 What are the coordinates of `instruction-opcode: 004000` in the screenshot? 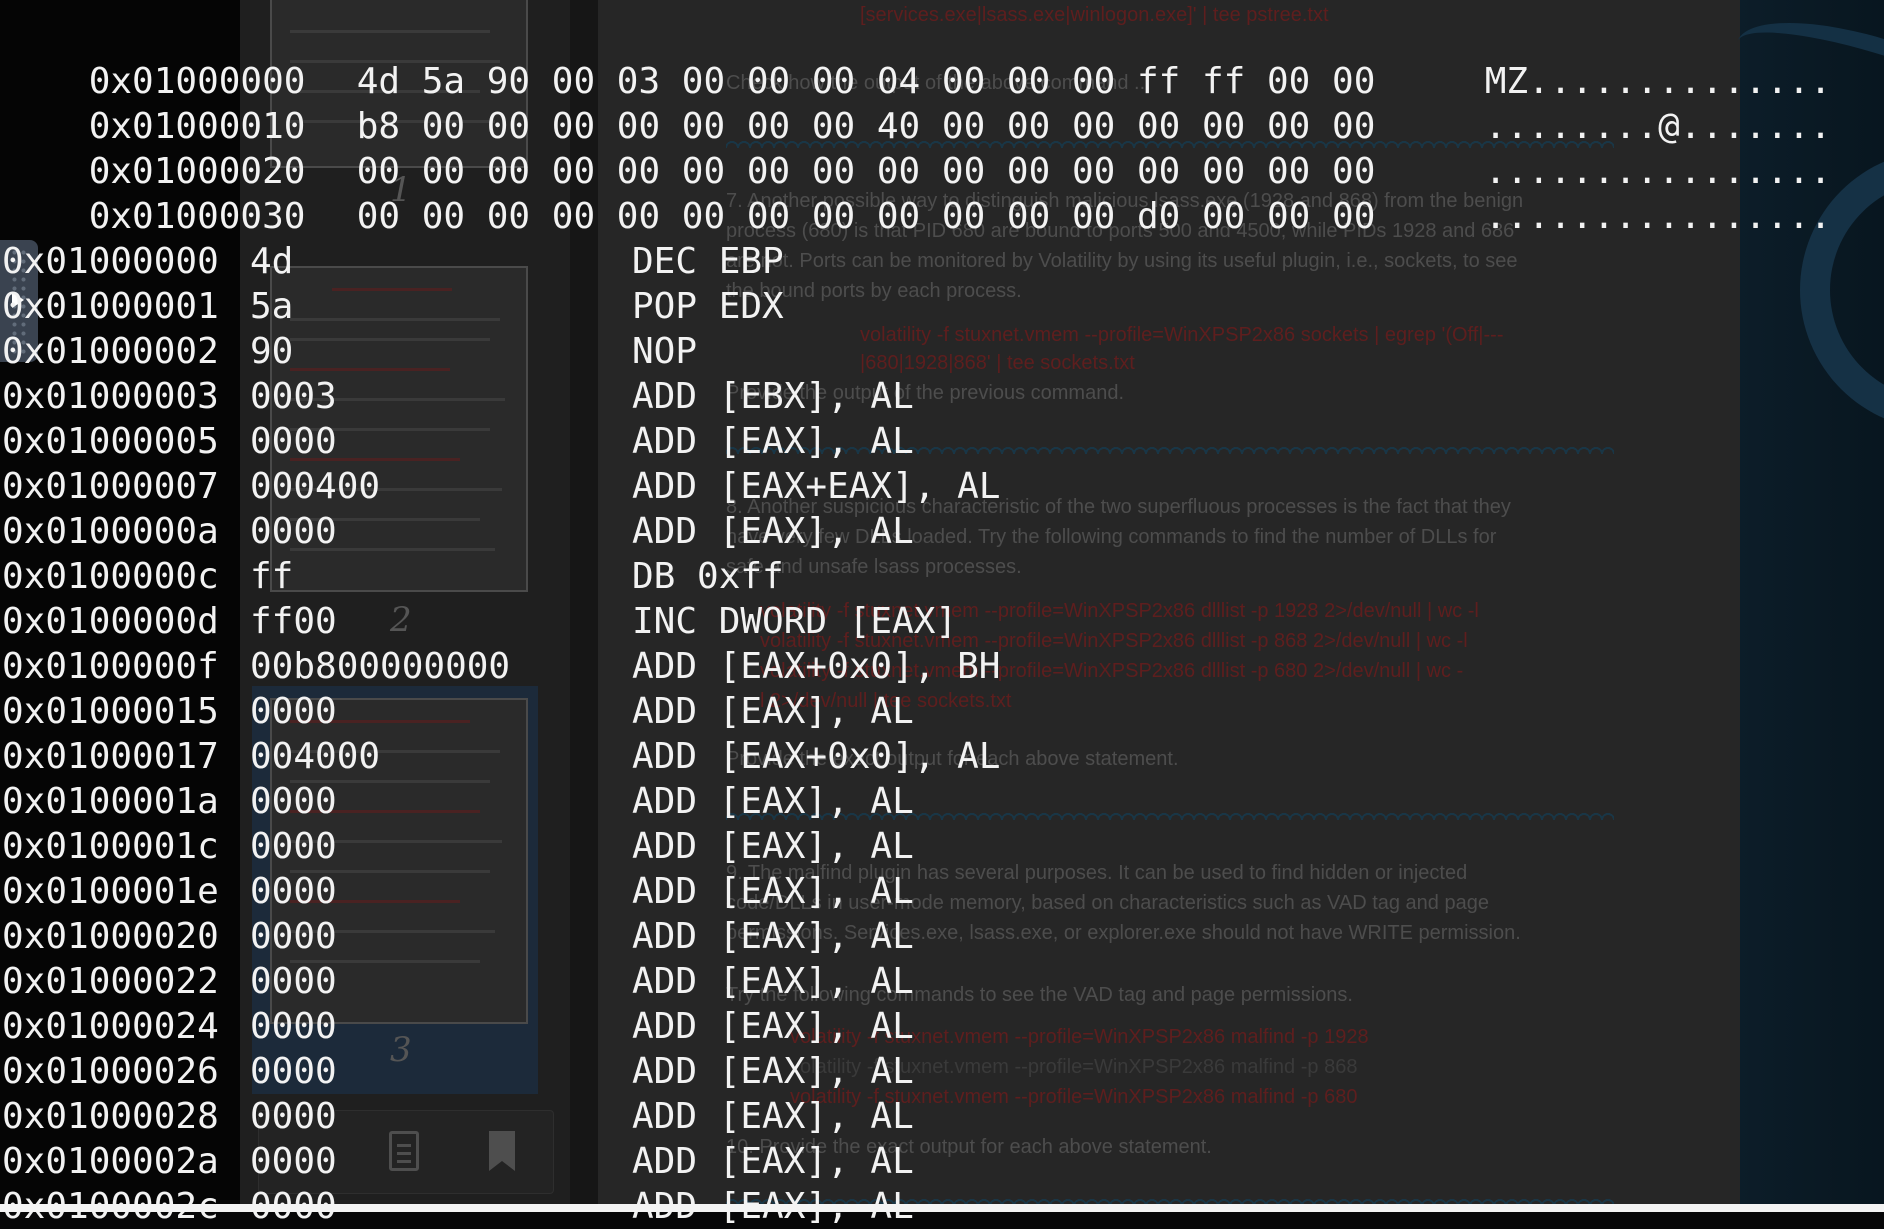 It's located at (315, 756).